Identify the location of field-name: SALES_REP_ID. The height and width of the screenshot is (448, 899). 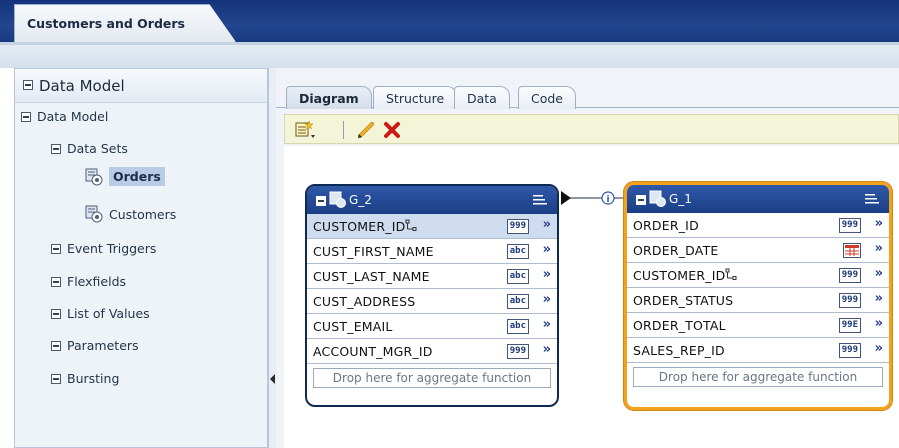
(679, 350).